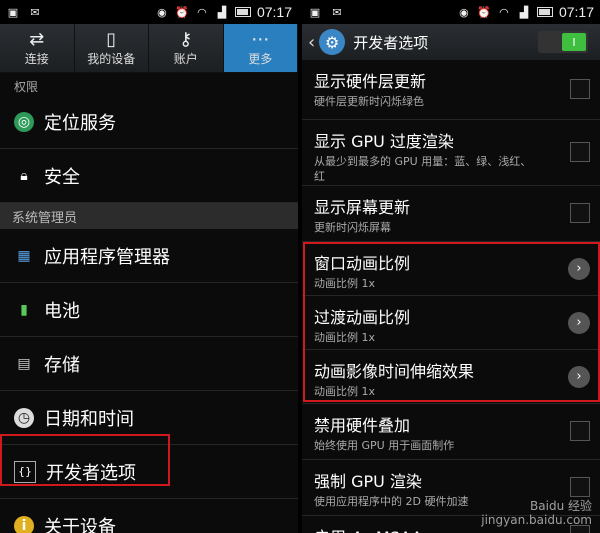 Image resolution: width=600 pixels, height=533 pixels. What do you see at coordinates (423, 169) in the screenshot?
I see `option-subtitle: 从最少到最多的 GPU 用量：蓝、绿、浅红、红` at bounding box center [423, 169].